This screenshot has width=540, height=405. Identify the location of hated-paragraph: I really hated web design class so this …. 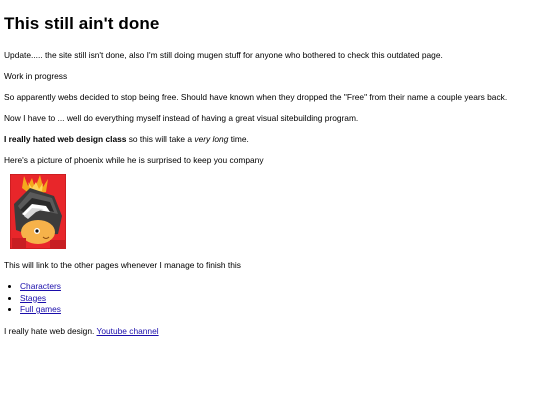
(272, 139).